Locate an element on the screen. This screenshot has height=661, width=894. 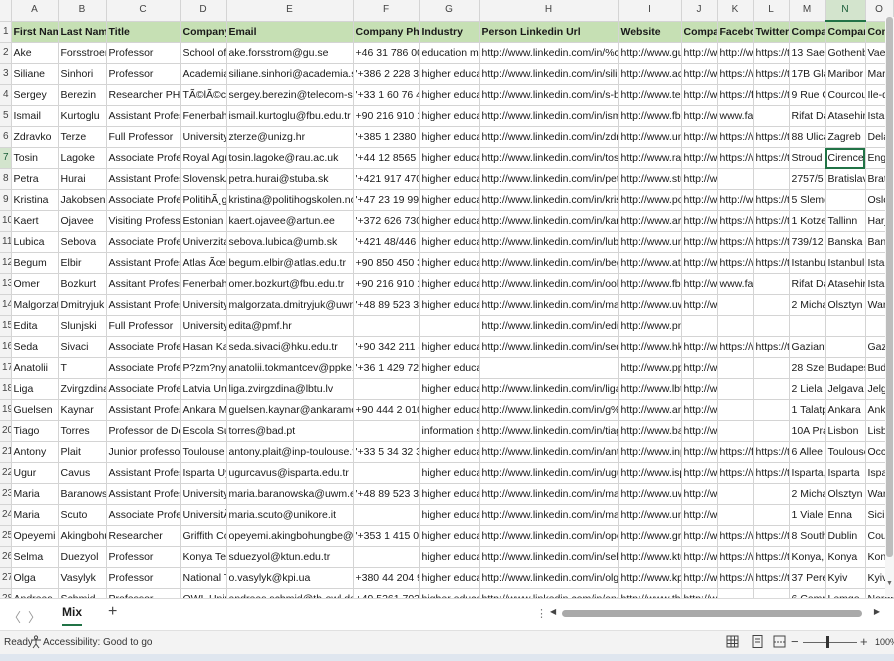
column-header-e: E is located at coordinates (290, 11).